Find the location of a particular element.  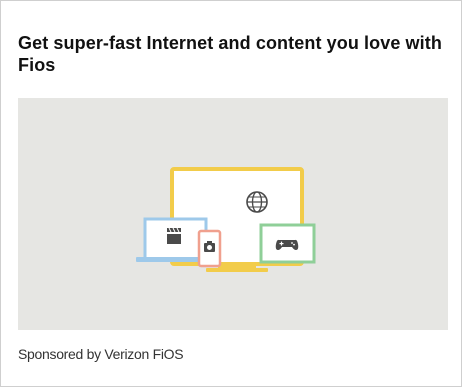

sponsor-label: Sponsored by Verizon FiOS is located at coordinates (101, 354).